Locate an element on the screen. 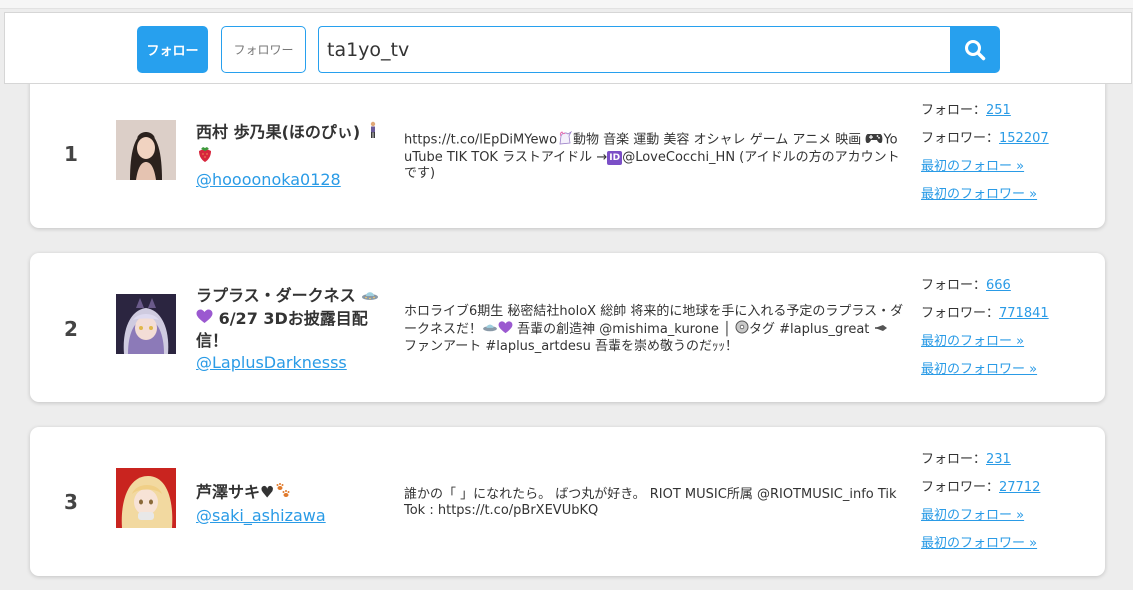 The image size is (1133, 590). follower-tab-button: フォロワー is located at coordinates (263, 49).